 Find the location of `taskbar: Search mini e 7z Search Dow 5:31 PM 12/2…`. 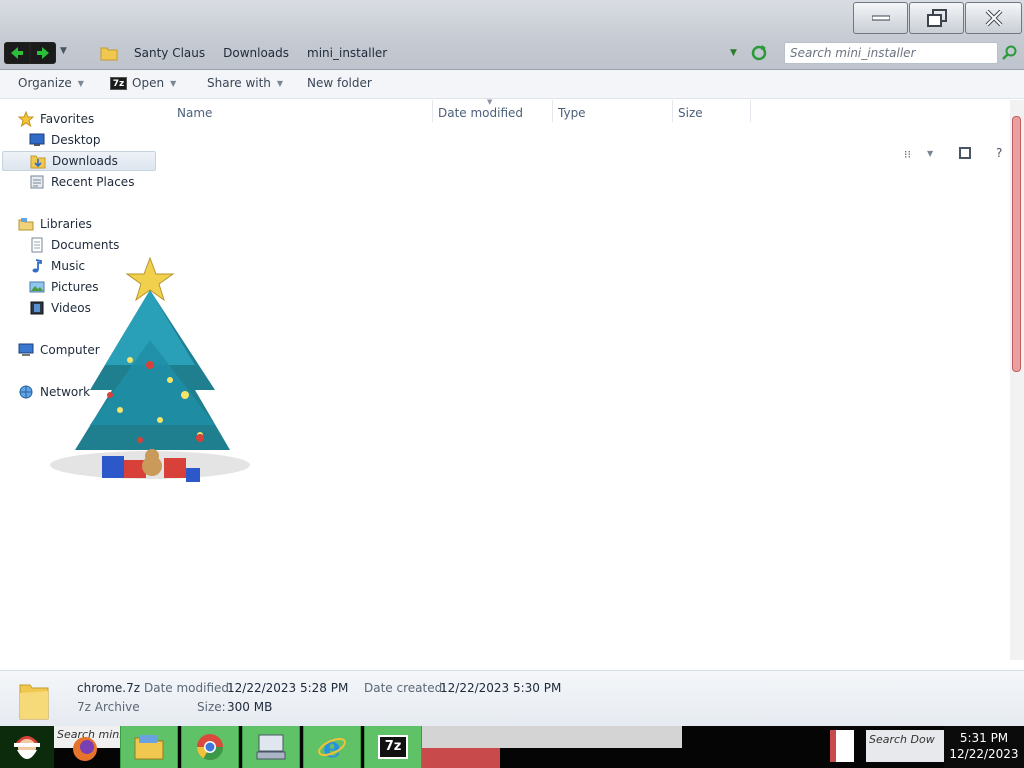

taskbar: Search mini e 7z Search Dow 5:31 PM 12/2… is located at coordinates (512, 747).